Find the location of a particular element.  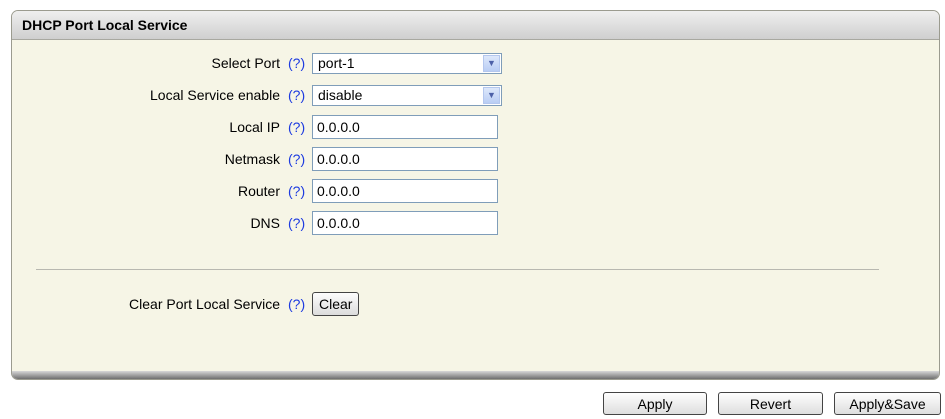

clear-port-local-service-row: Clear Port Local Service (?) Clear is located at coordinates (186, 304).